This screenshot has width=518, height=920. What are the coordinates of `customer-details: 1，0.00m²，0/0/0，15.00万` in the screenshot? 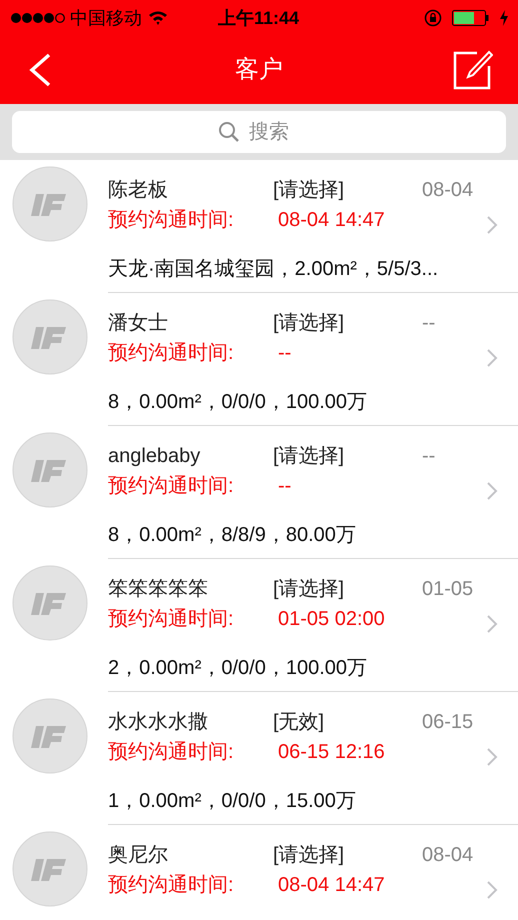 It's located at (232, 801).